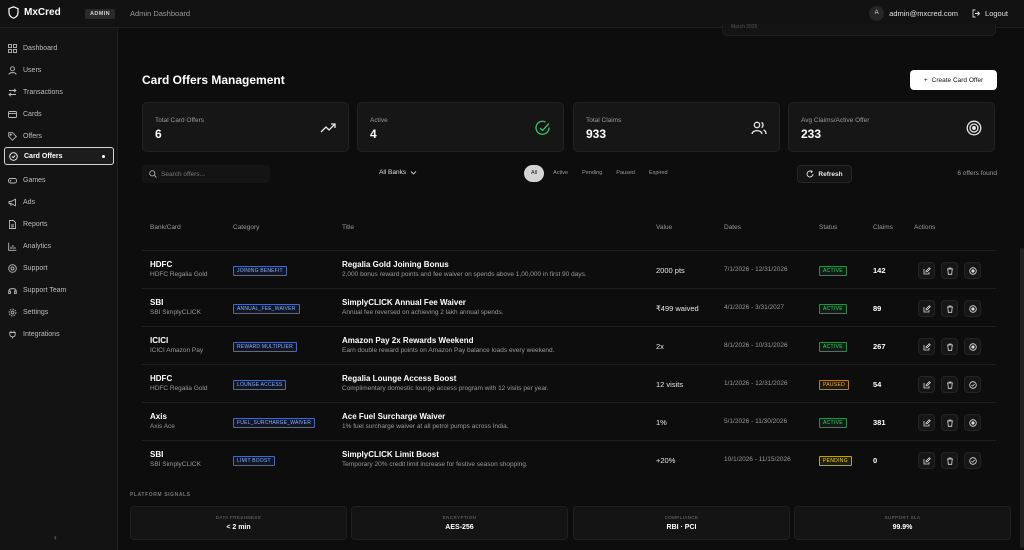 This screenshot has height=550, width=1024. I want to click on sidebar-item-card-offers: Card Offers, so click(59, 156).